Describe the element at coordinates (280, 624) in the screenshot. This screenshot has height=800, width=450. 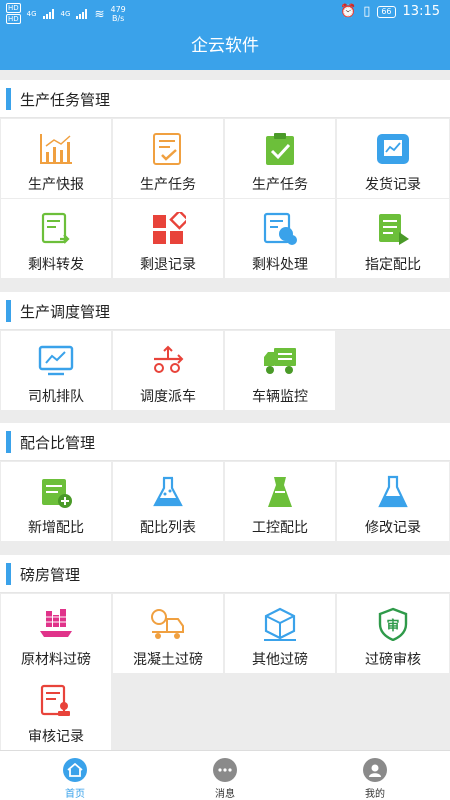
I see `box-icon` at that location.